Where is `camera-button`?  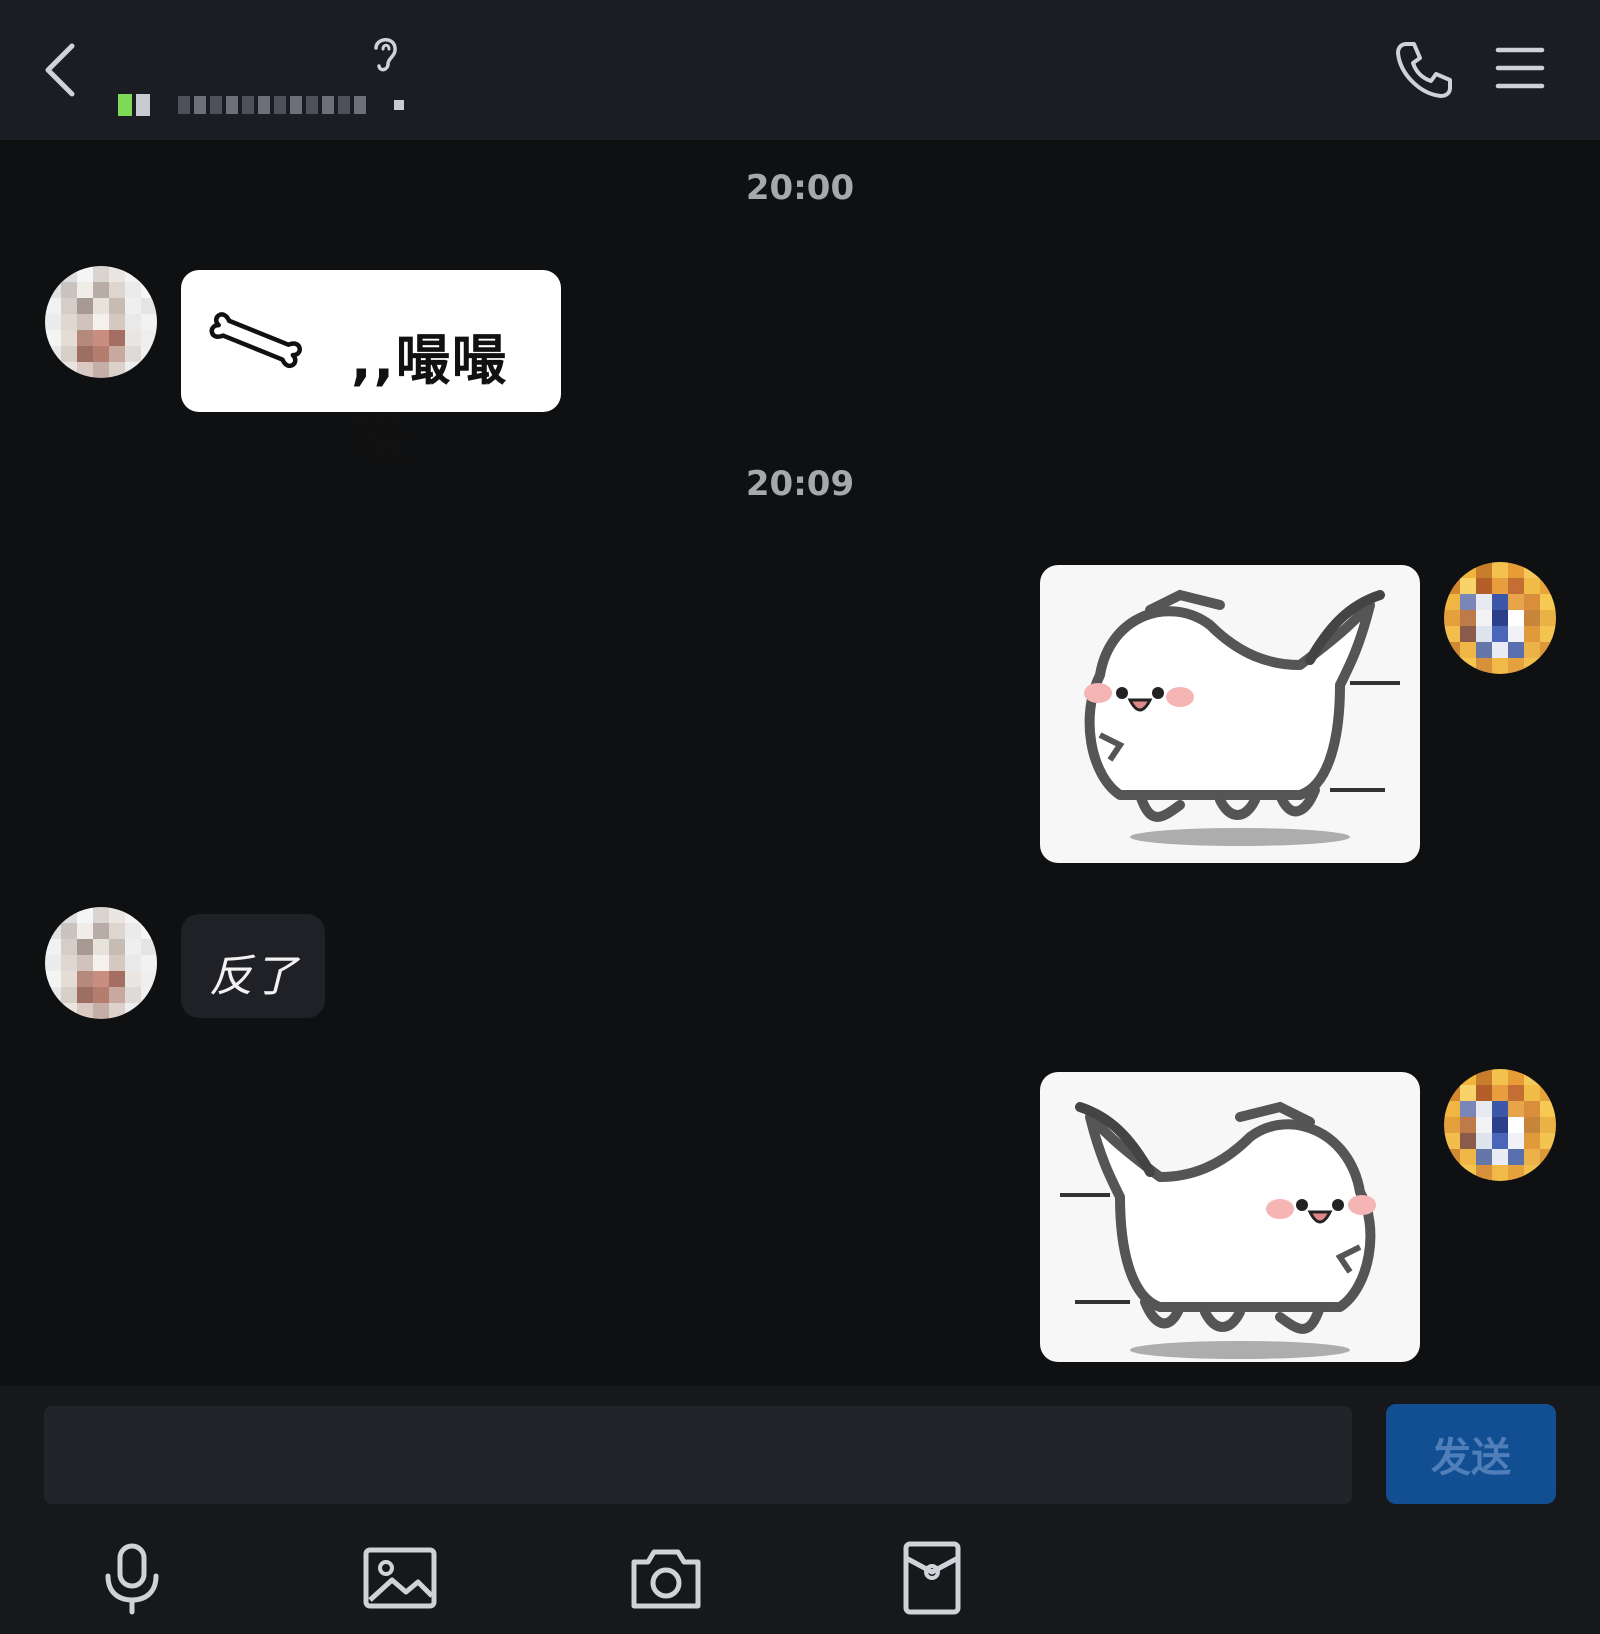
camera-button is located at coordinates (666, 1578).